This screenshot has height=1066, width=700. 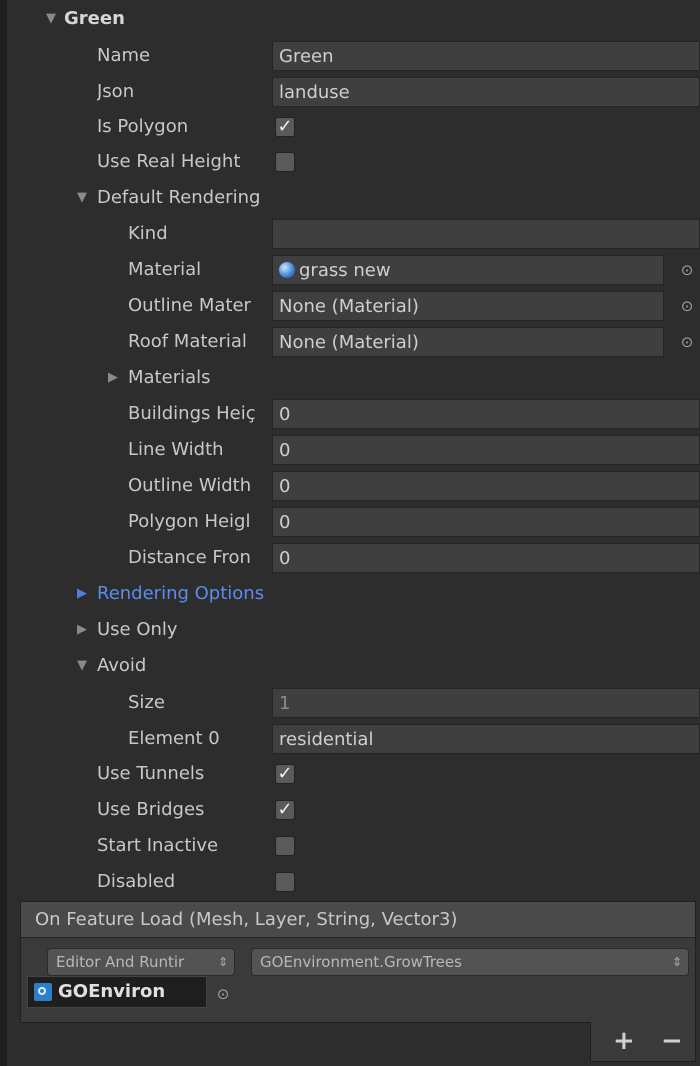 I want to click on use-only-label: Use Only, so click(x=137, y=629).